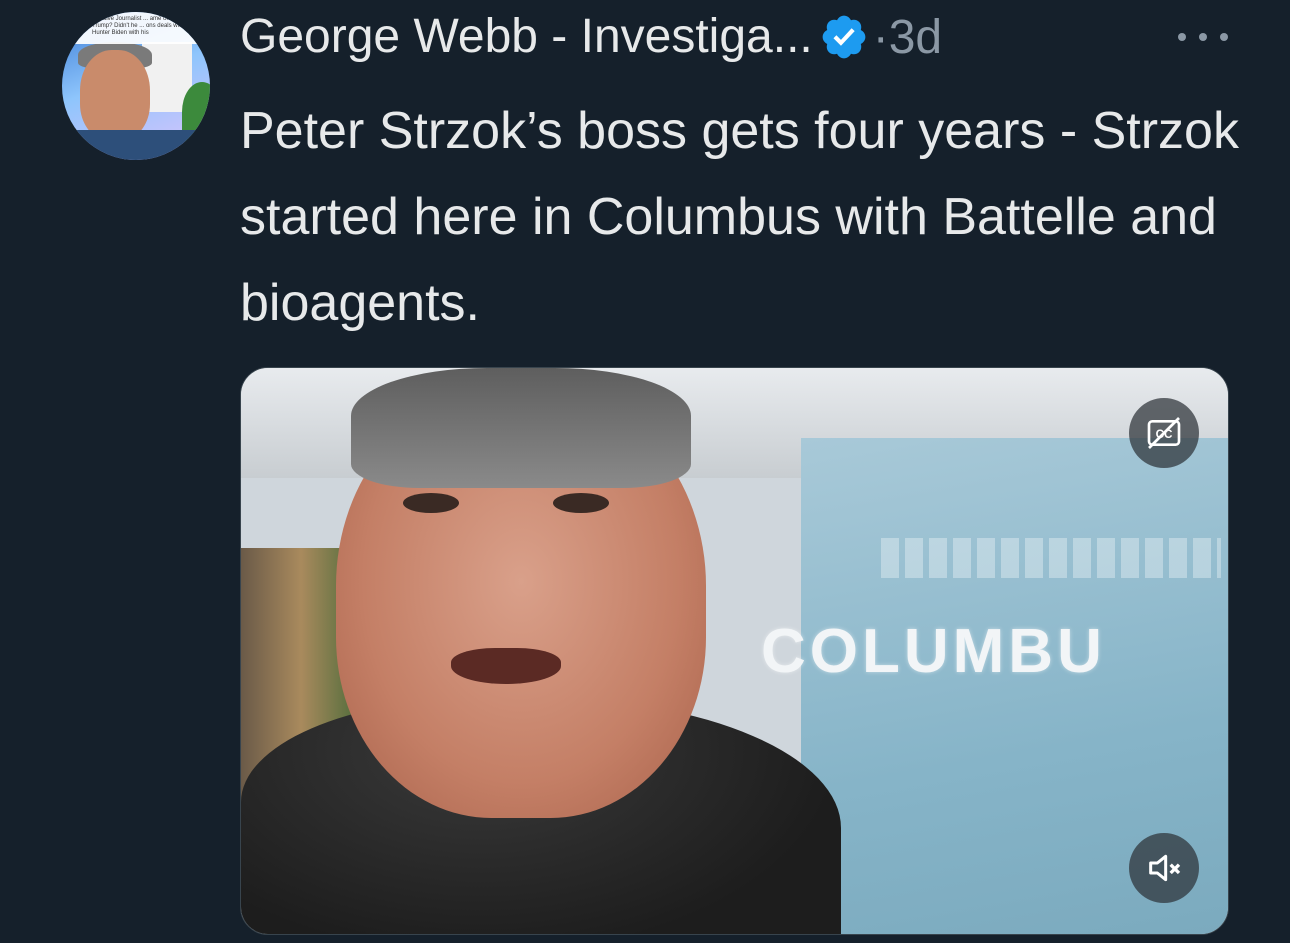 This screenshot has width=1290, height=943. What do you see at coordinates (521, 428) in the screenshot?
I see `video-hair` at bounding box center [521, 428].